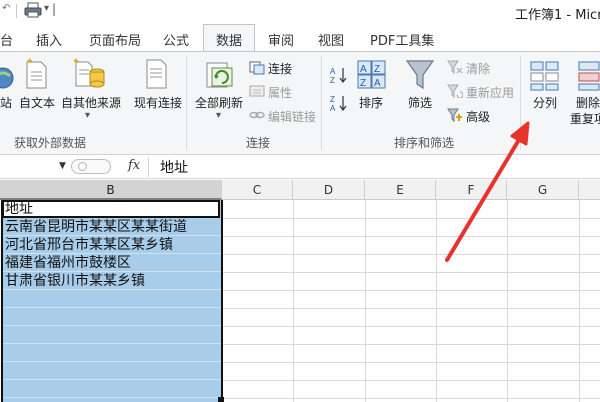 The width and height of the screenshot is (600, 402). What do you see at coordinates (400, 190) in the screenshot?
I see `column-header-e: E` at bounding box center [400, 190].